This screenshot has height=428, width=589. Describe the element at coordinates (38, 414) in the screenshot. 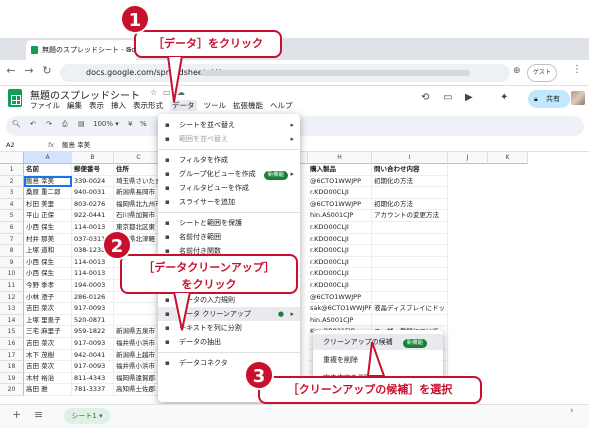

I see `all-sheets-icon: ≡` at that location.